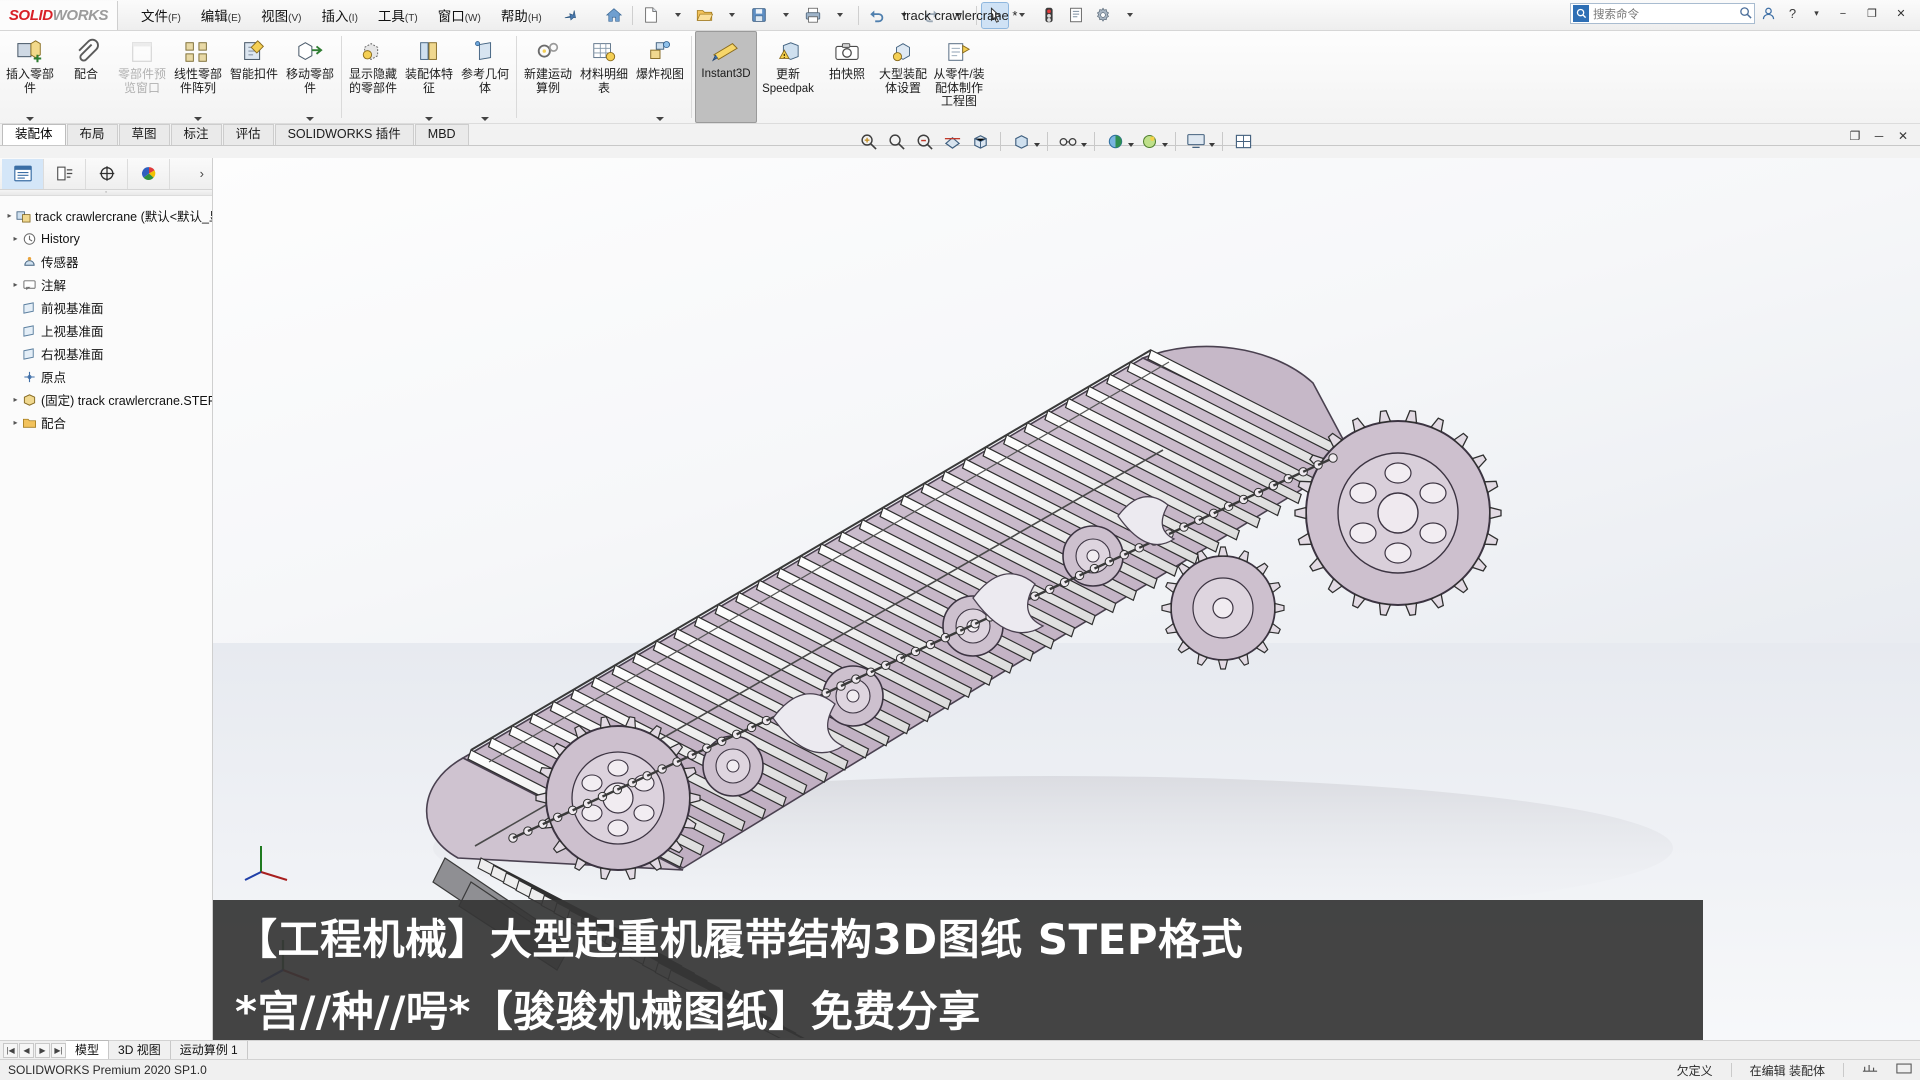 Image resolution: width=1920 pixels, height=1080 pixels. I want to click on bottom-tab-motion-study-1: 运动算例 1, so click(209, 1050).